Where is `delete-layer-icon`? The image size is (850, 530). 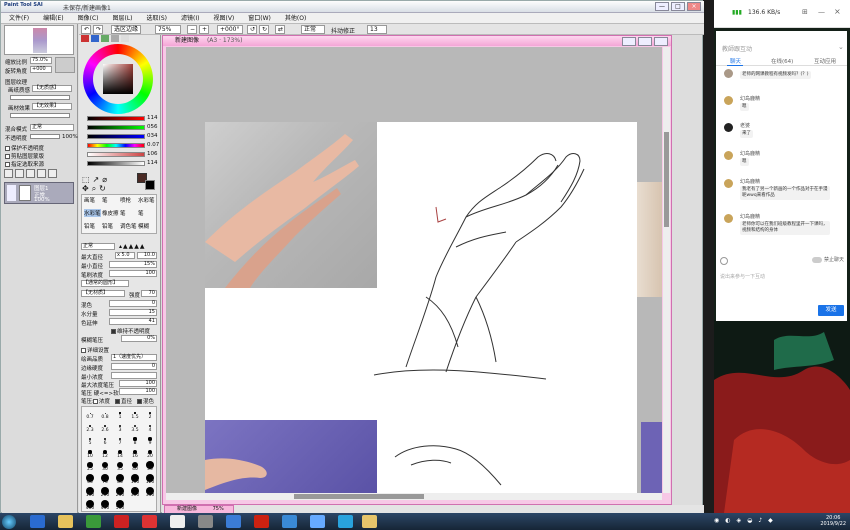
delete-layer-icon is located at coordinates (52, 173).